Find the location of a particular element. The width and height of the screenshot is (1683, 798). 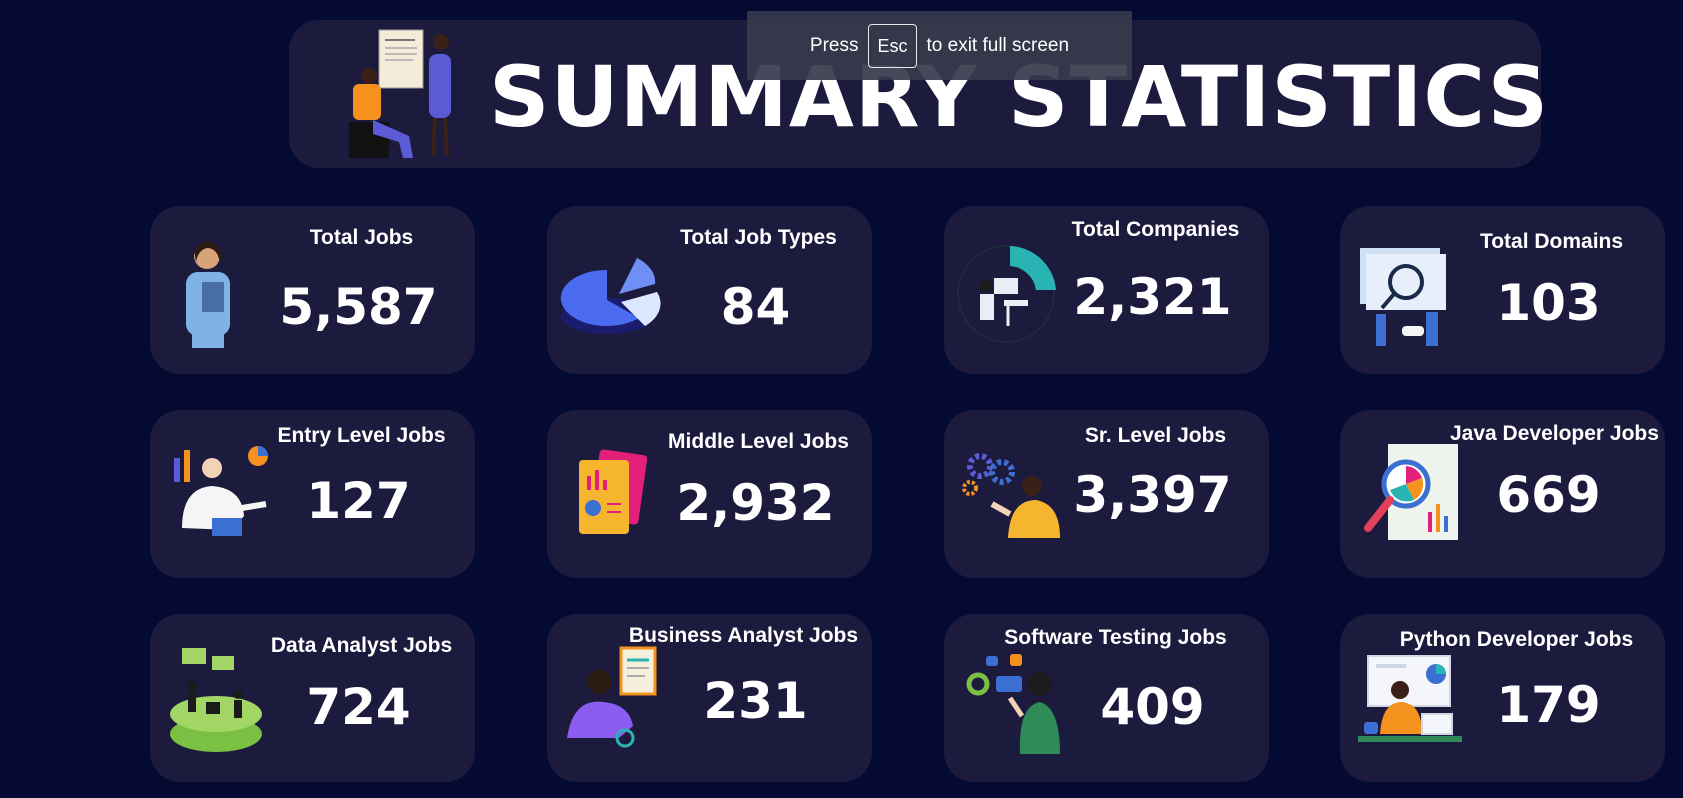

card-value: 5,587 is located at coordinates (358, 307).